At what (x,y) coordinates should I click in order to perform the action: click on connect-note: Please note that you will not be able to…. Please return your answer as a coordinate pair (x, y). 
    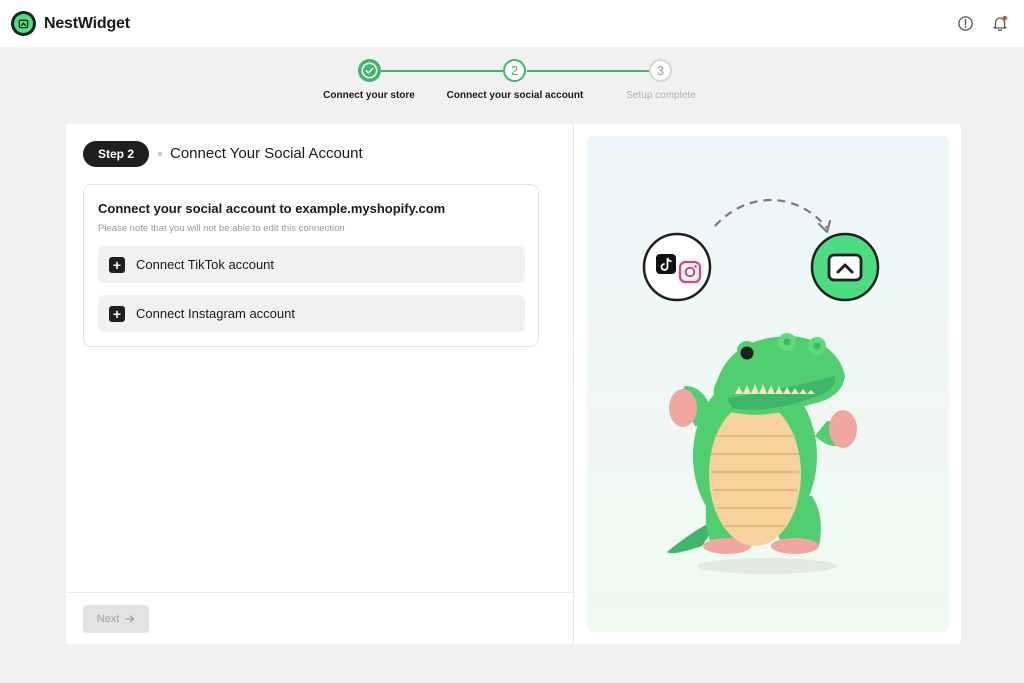
    Looking at the image, I should click on (221, 228).